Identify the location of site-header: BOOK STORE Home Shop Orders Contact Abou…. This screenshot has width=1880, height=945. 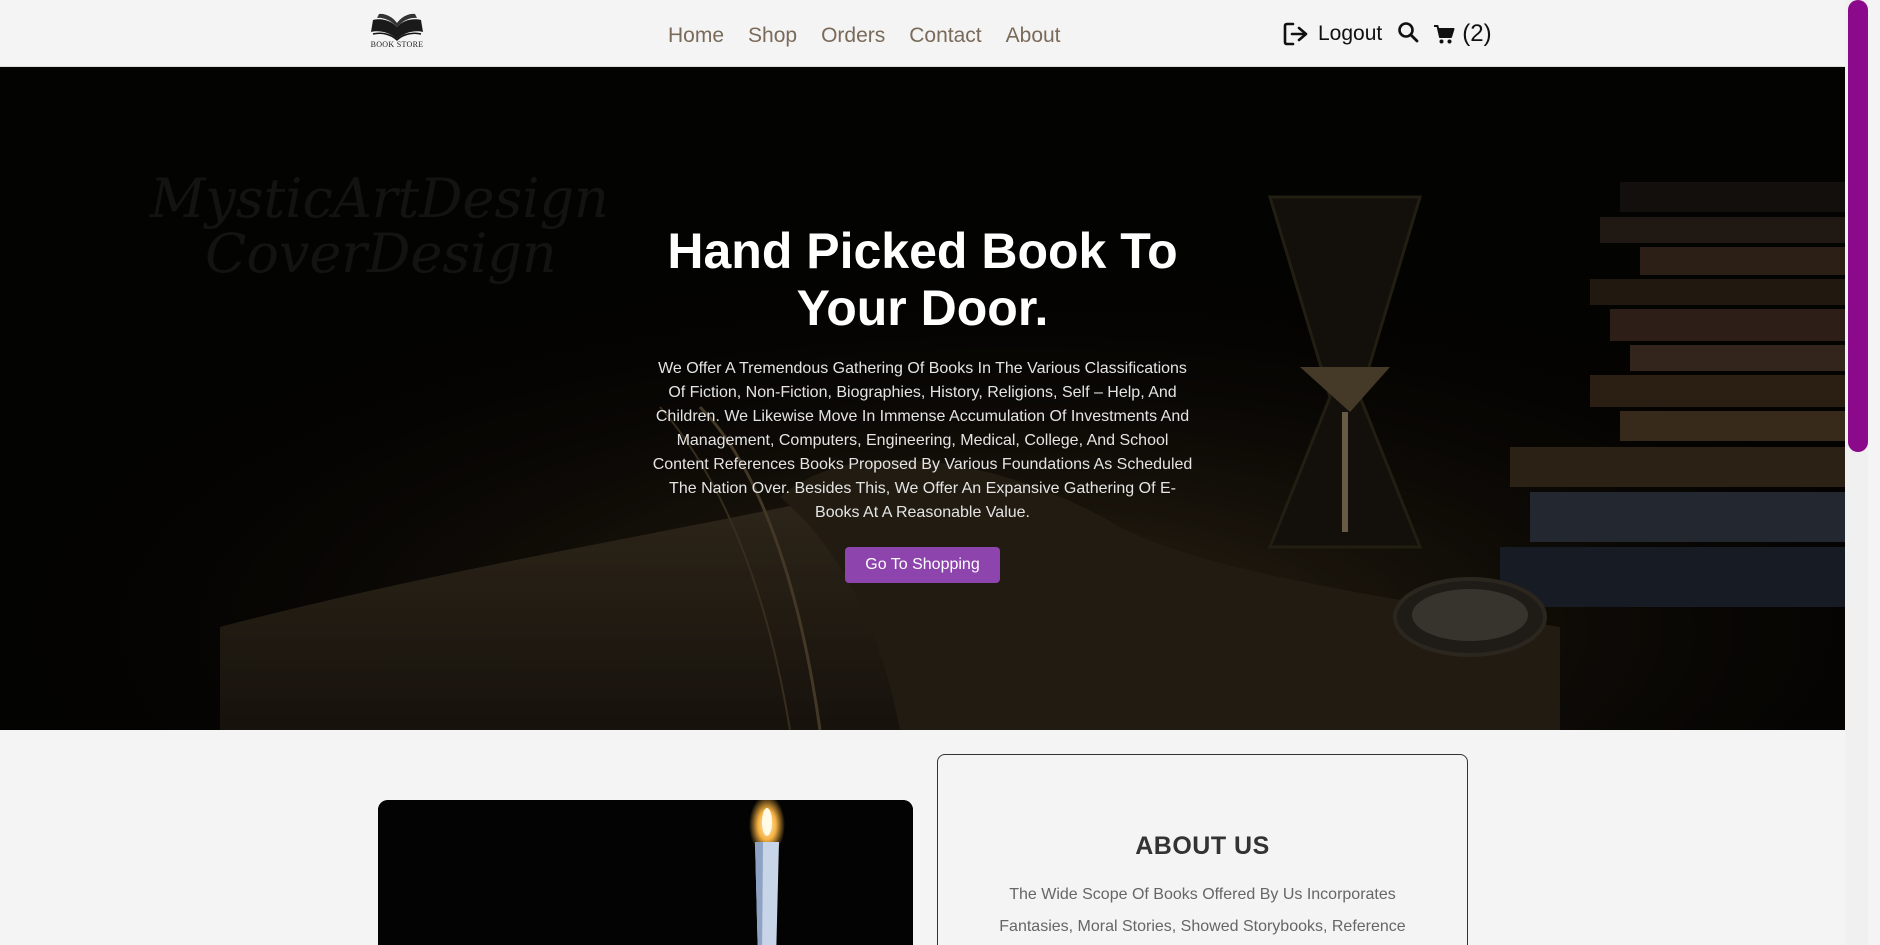
(922, 33).